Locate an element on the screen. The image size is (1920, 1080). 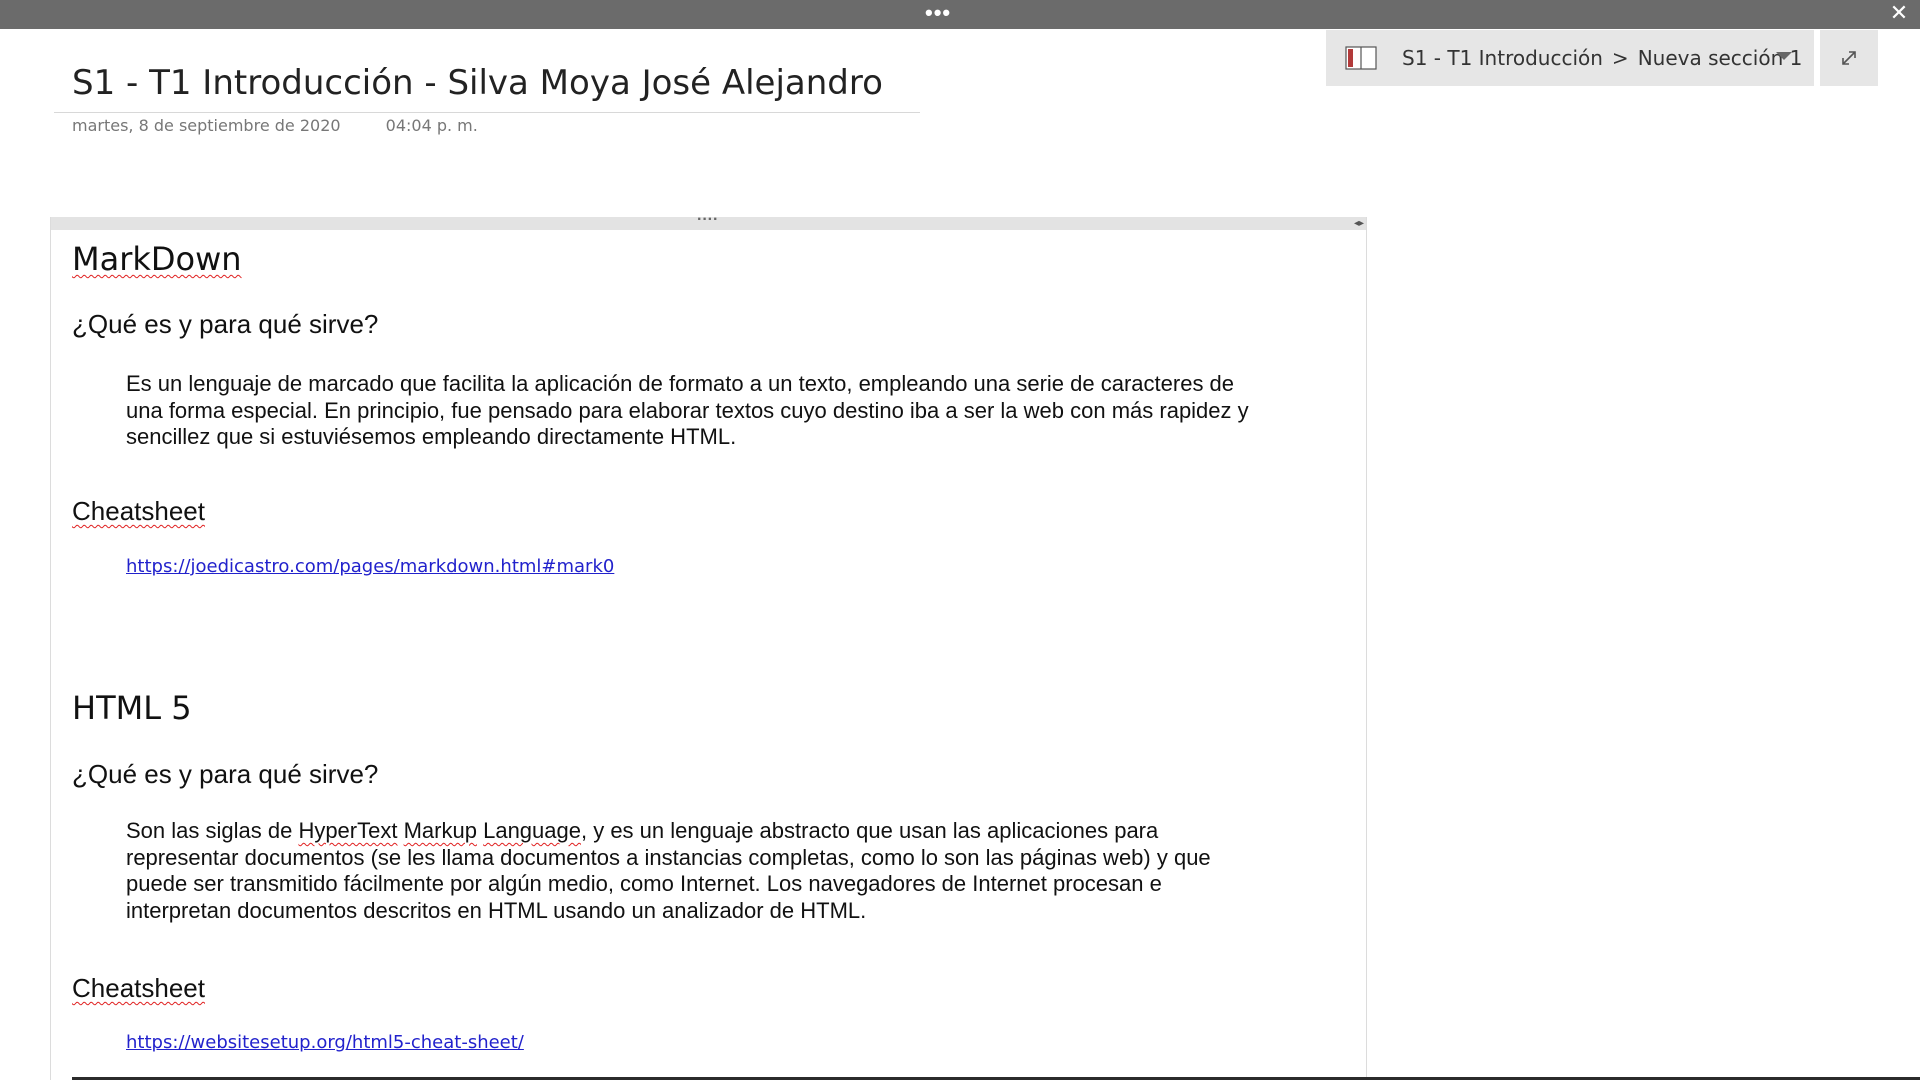
expand-icon is located at coordinates (1849, 58).